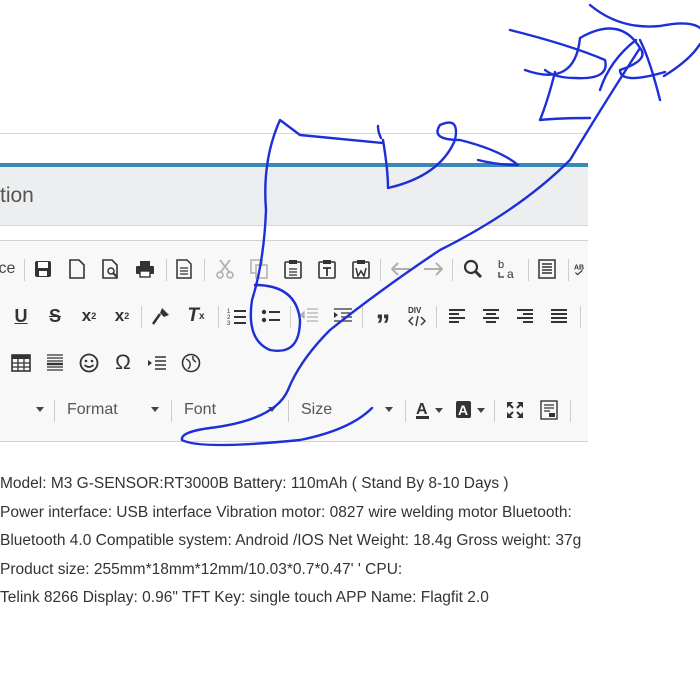  I want to click on text-color-icon: A, so click(430, 410).